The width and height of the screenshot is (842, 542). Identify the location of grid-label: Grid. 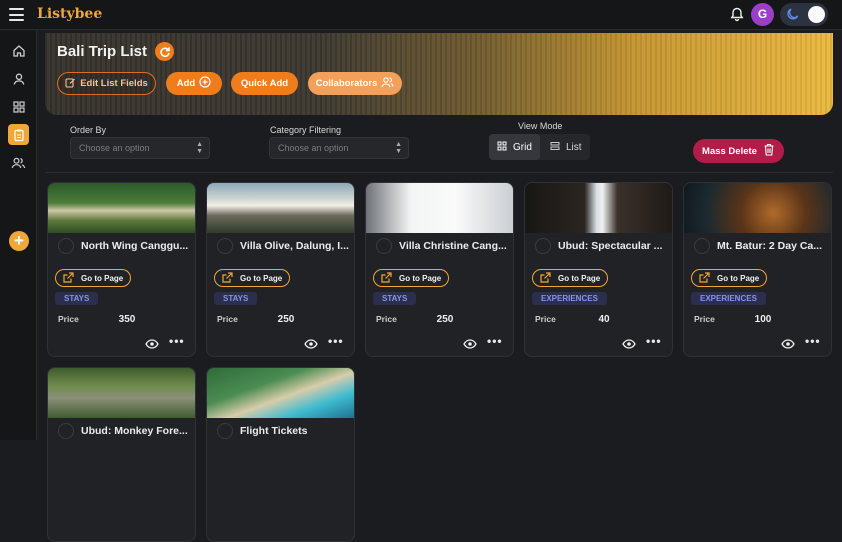
(522, 147).